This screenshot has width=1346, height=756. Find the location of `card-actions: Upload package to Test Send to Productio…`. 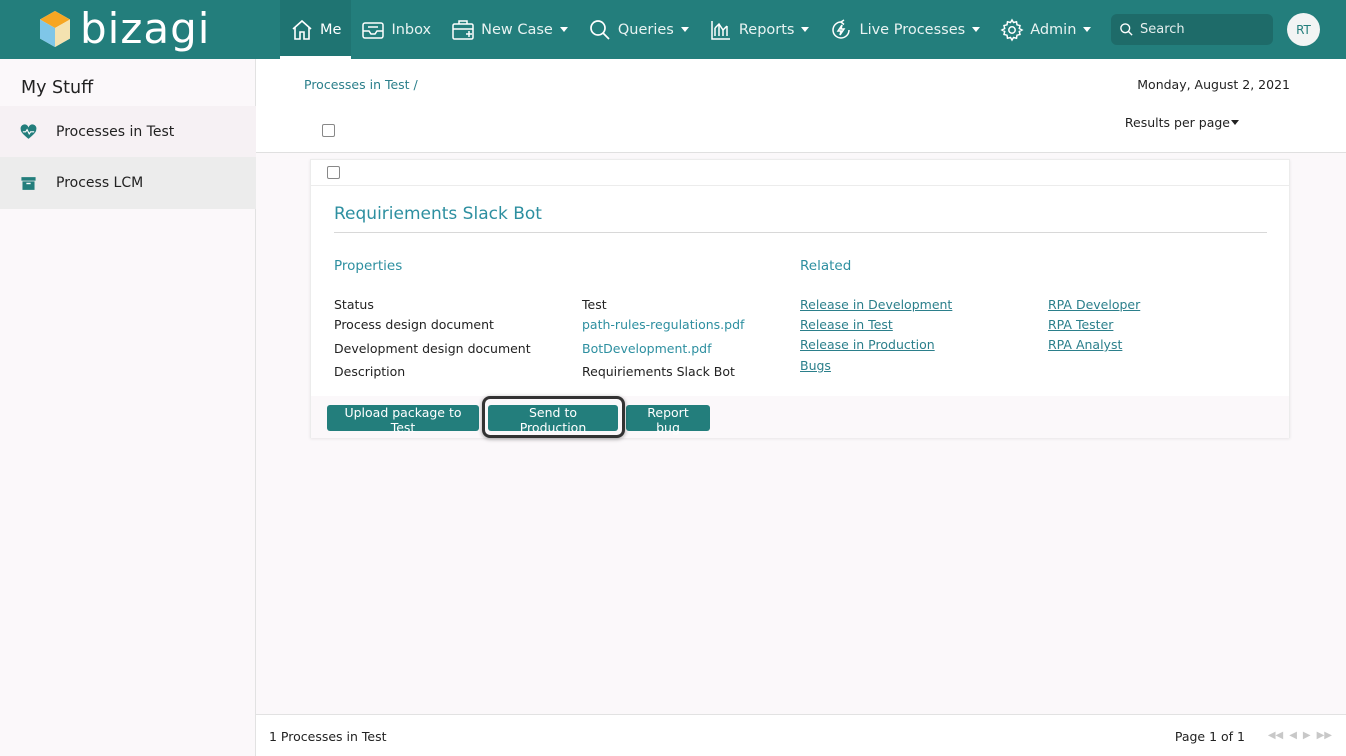

card-actions: Upload package to Test Send to Productio… is located at coordinates (800, 417).